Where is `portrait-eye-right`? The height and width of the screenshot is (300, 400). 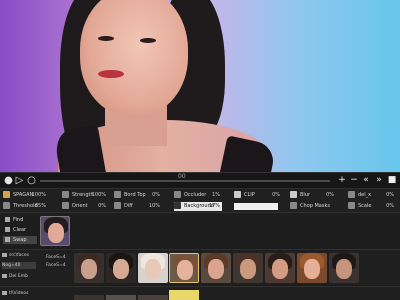
portrait-eye-right is located at coordinates (148, 40).